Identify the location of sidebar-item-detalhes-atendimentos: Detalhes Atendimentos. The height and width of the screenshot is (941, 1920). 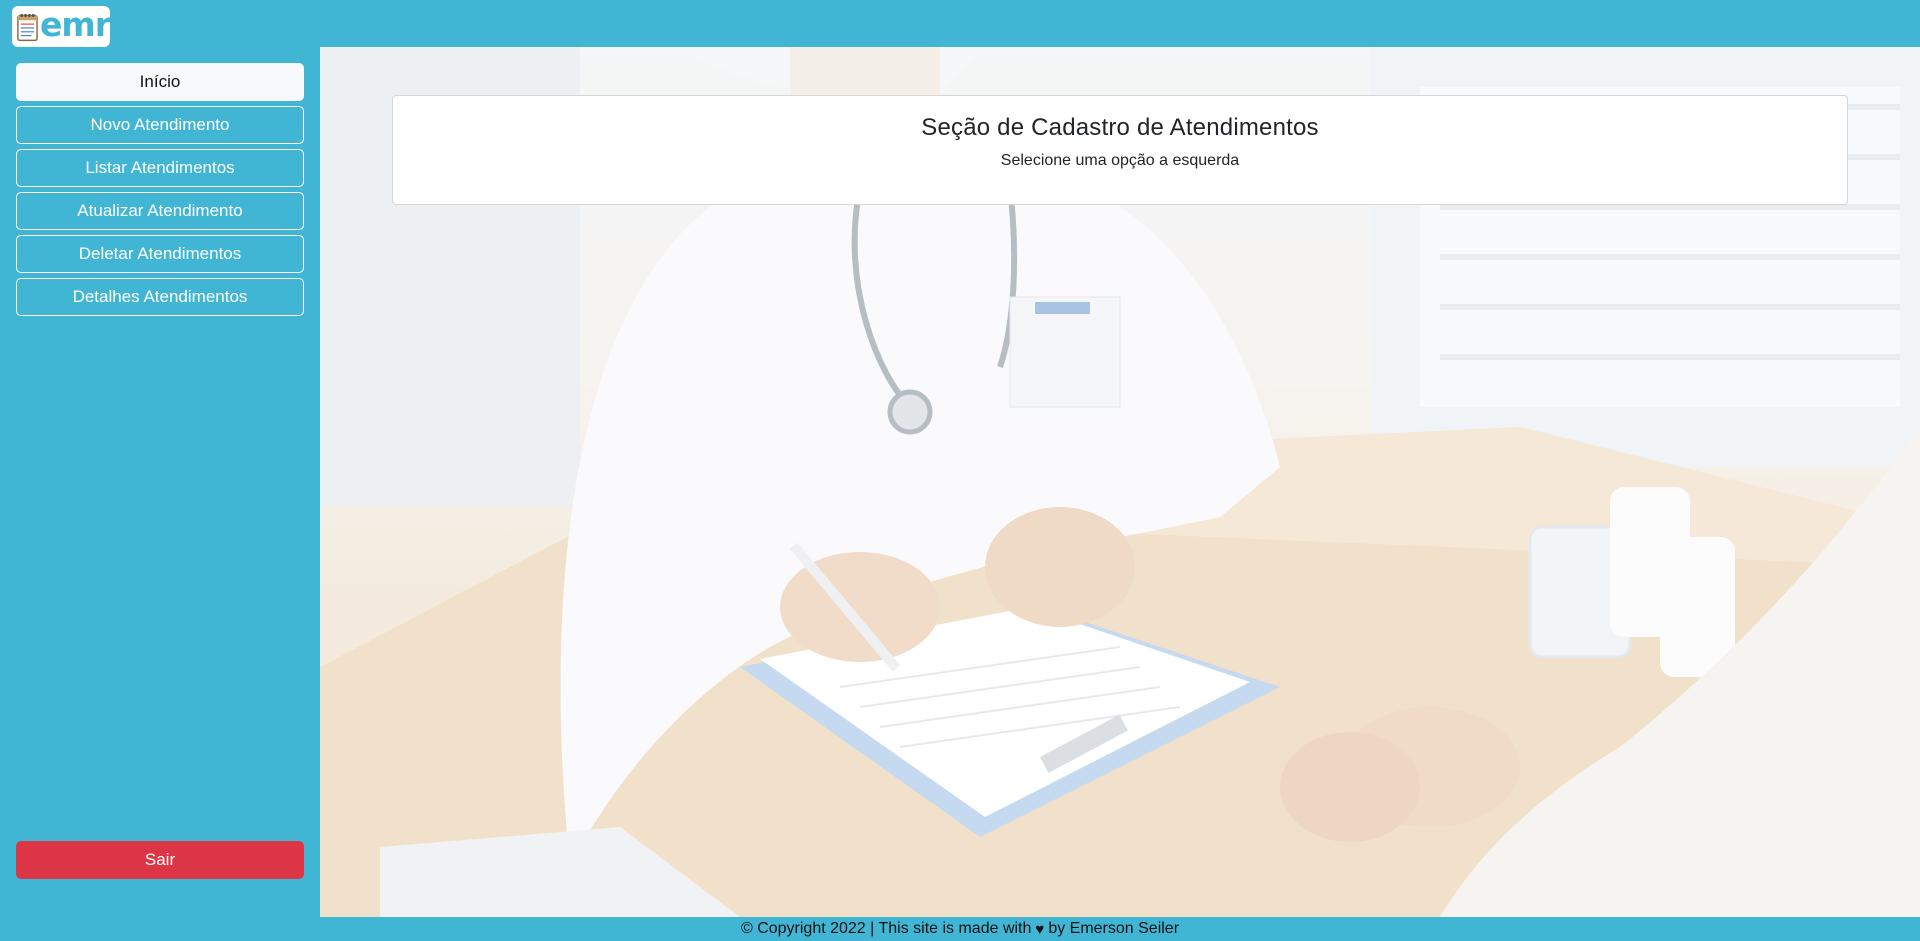
(160, 297).